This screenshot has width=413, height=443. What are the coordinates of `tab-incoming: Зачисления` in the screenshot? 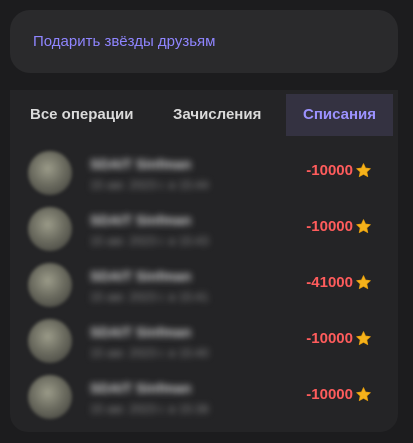 It's located at (217, 115).